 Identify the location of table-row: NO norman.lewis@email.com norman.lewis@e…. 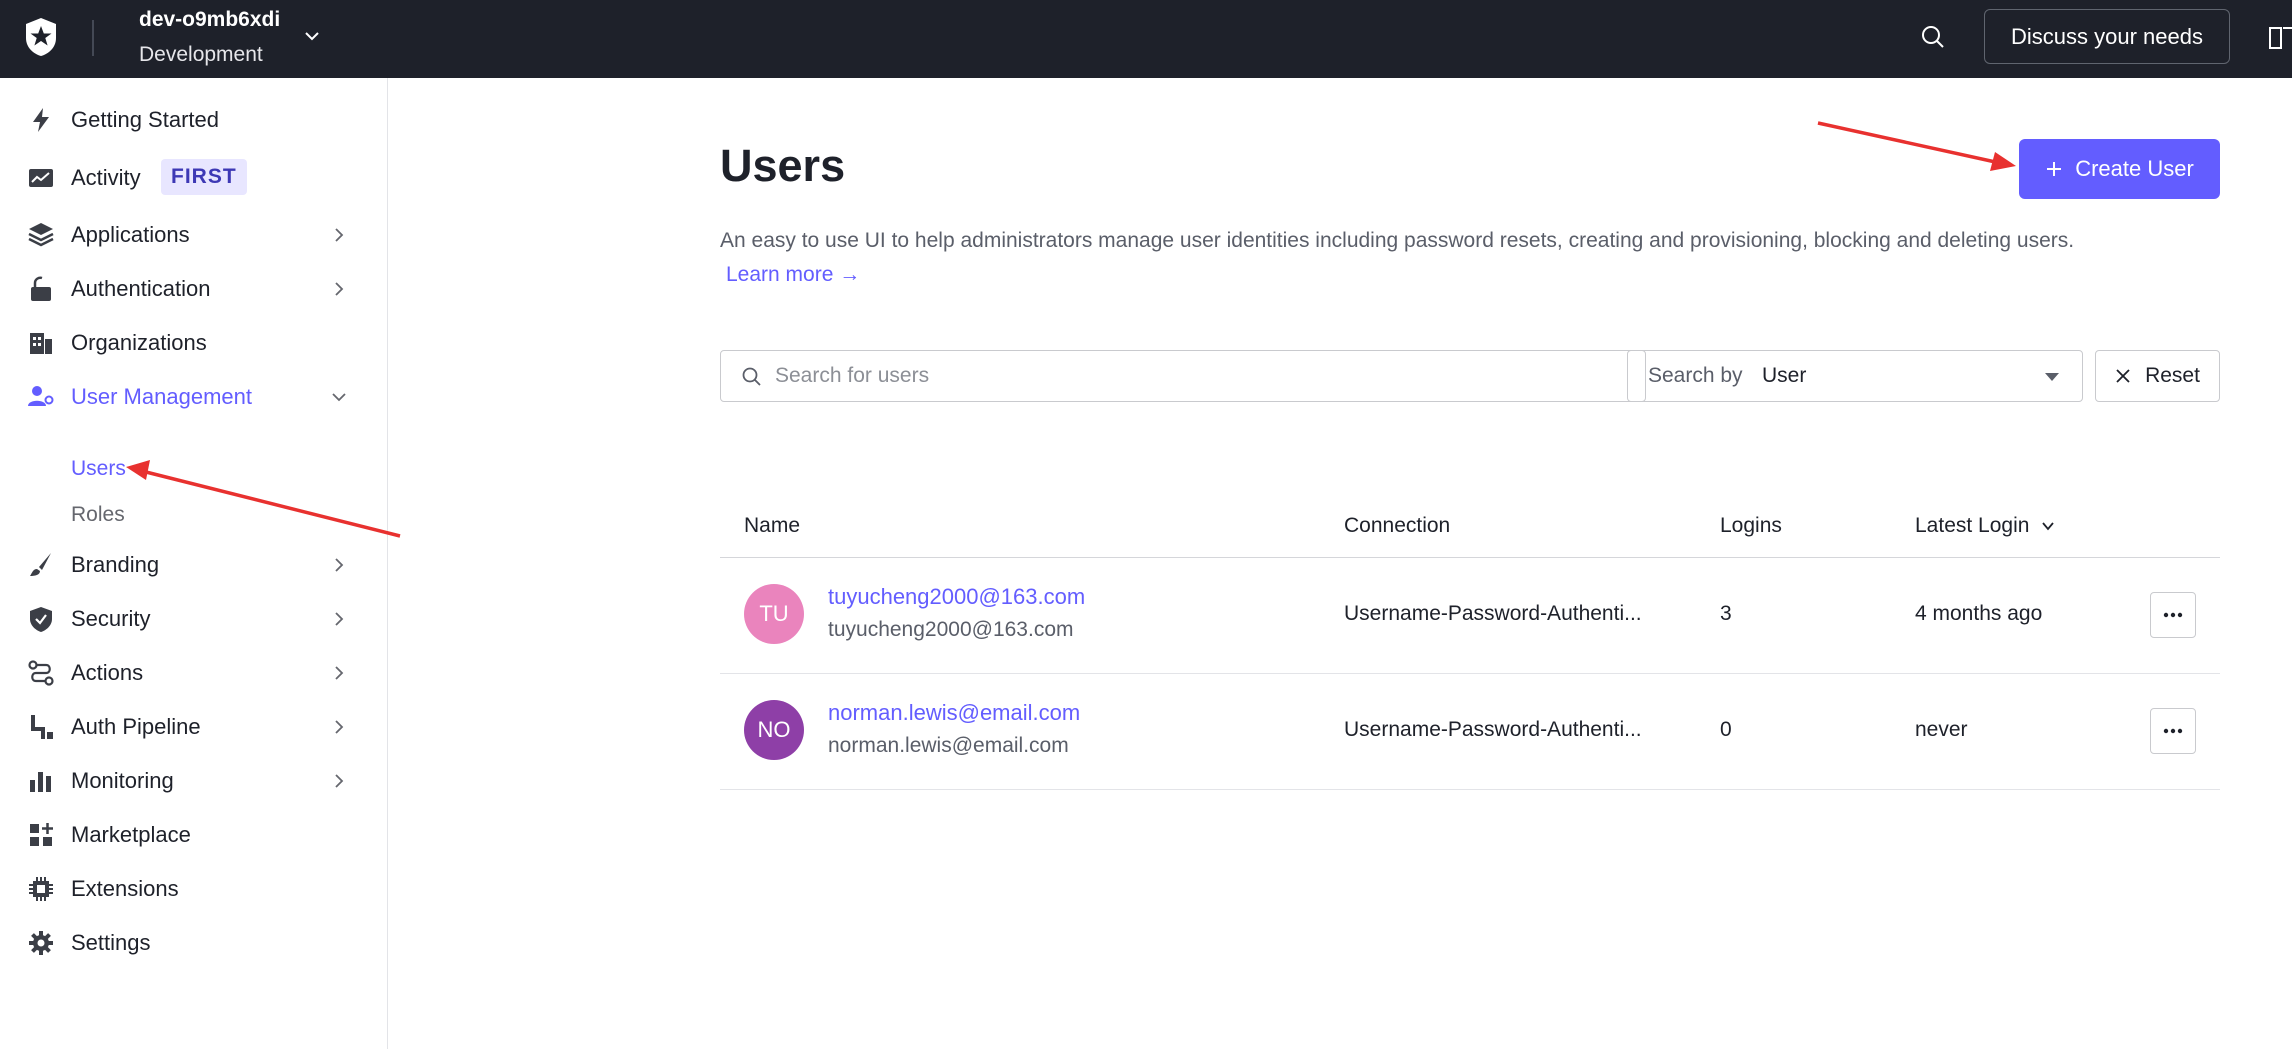
(1470, 732).